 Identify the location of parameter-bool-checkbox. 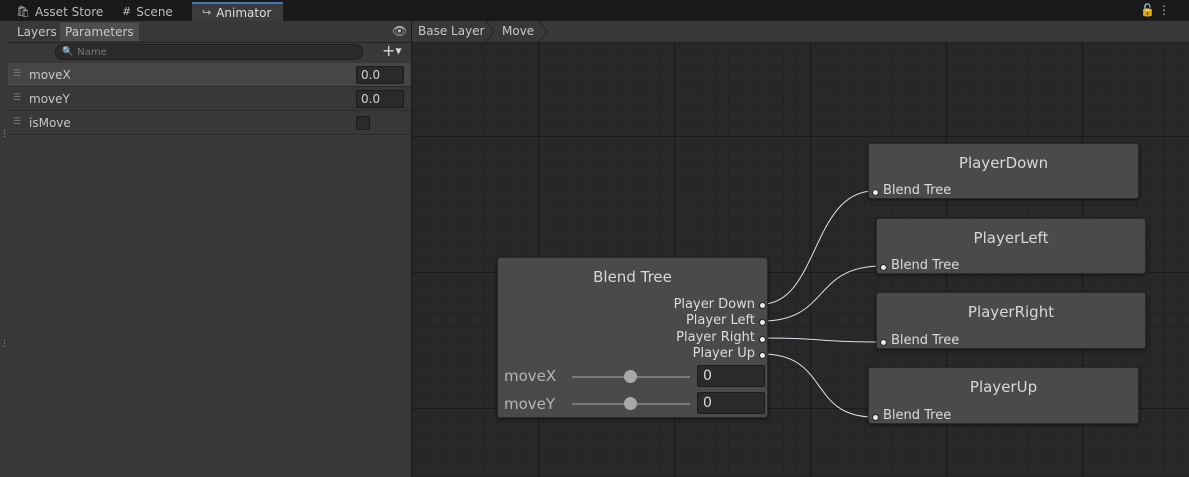
(363, 123).